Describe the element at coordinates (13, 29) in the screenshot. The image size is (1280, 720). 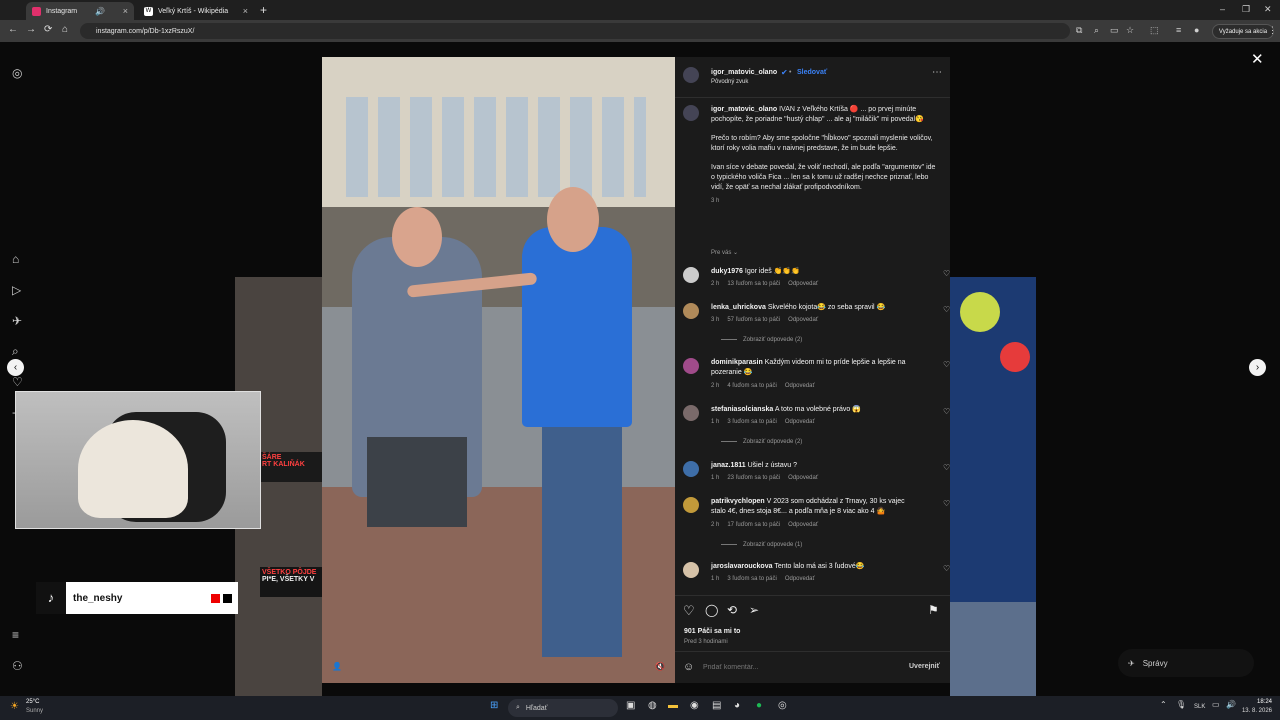
I see `back-icon: ←` at that location.